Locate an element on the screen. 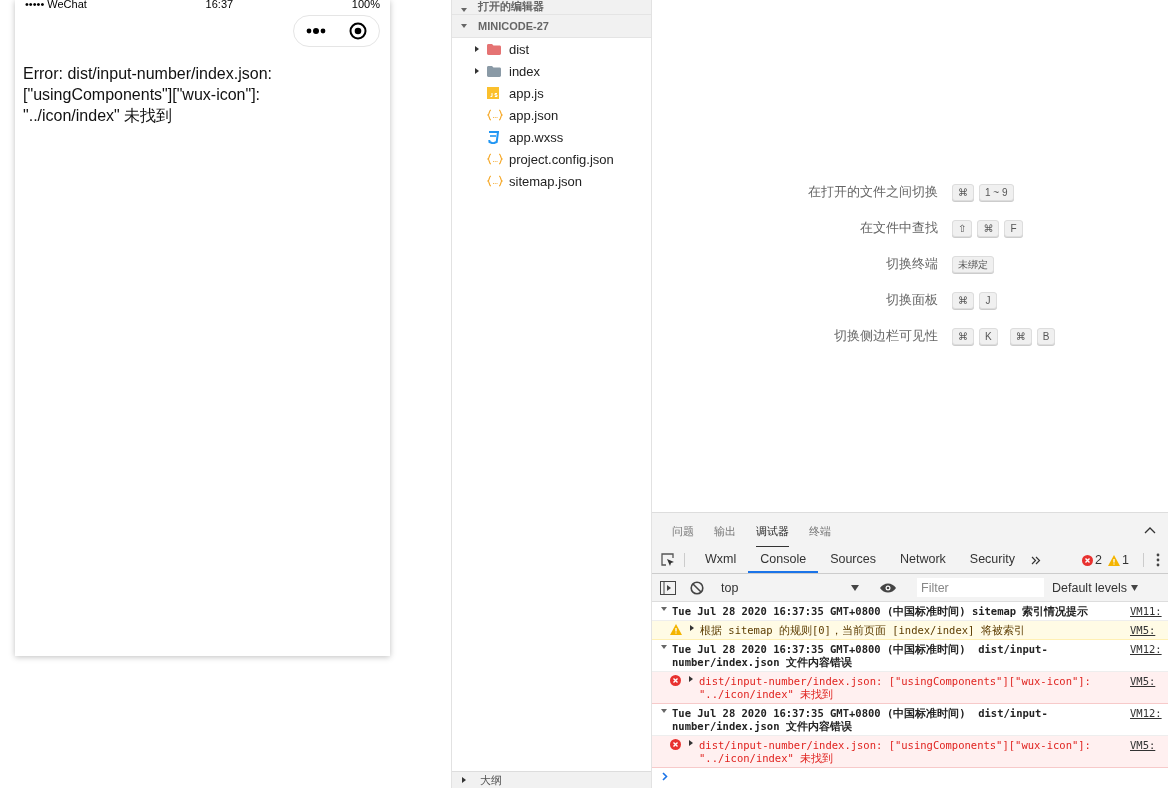  prompt-icon is located at coordinates (665, 776).